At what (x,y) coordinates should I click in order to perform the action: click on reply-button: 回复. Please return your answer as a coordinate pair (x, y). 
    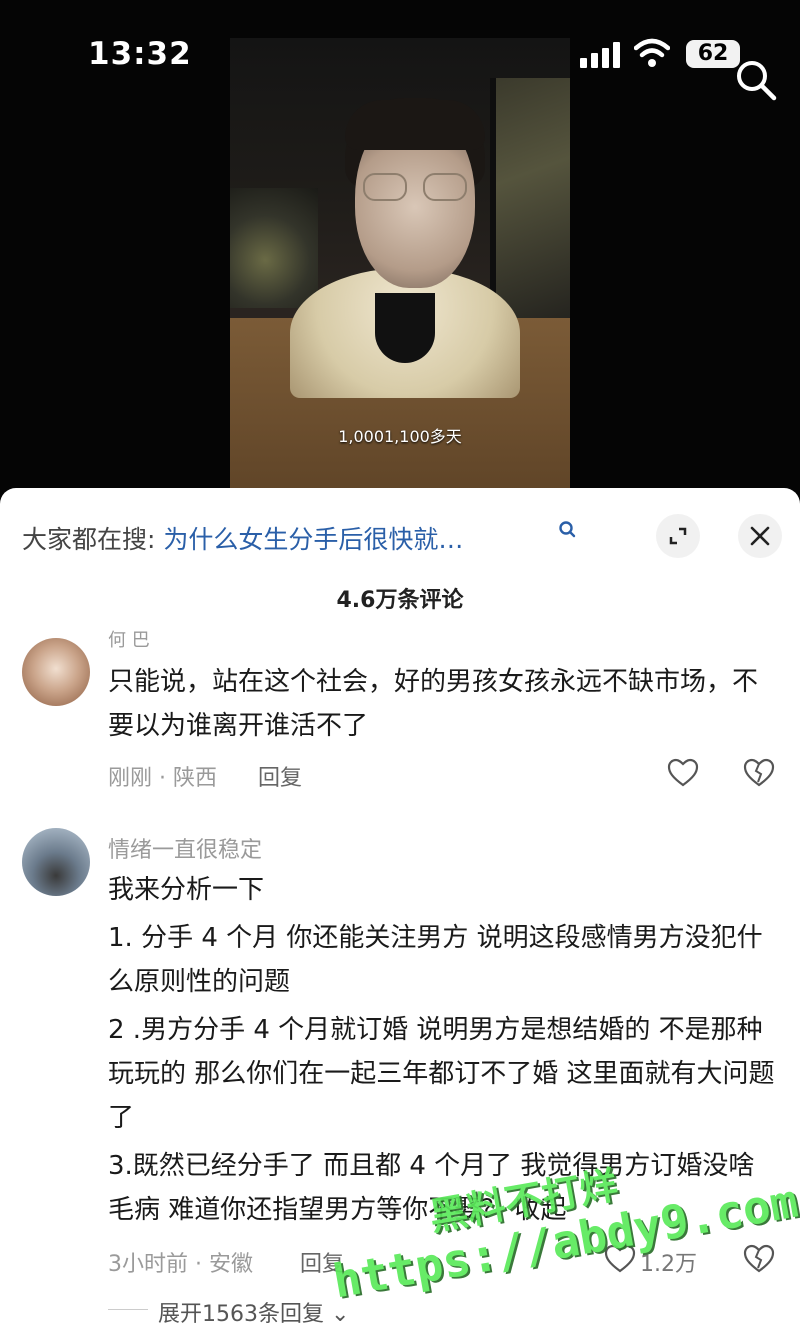
    Looking at the image, I should click on (280, 776).